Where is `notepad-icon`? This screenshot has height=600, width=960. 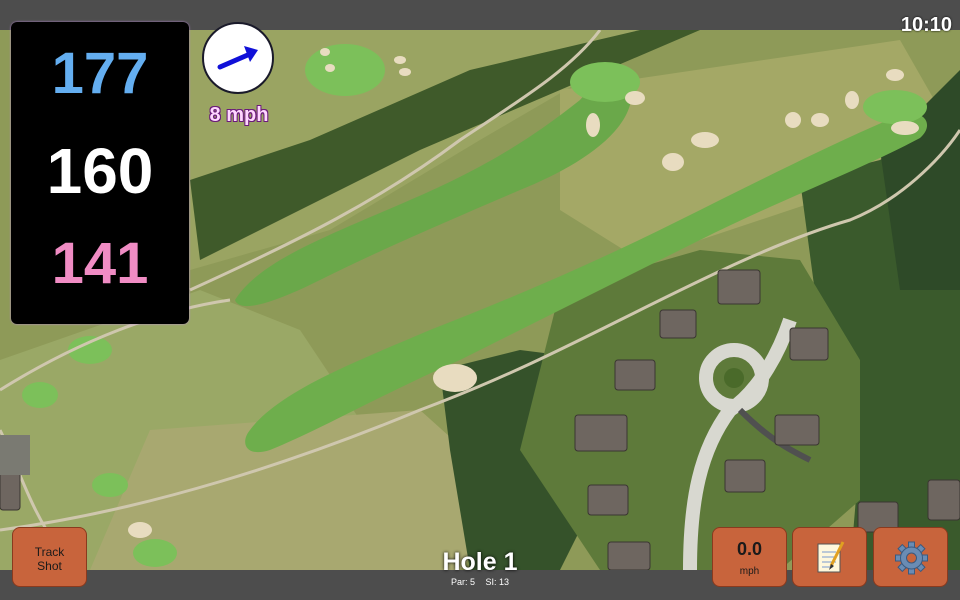 notepad-icon is located at coordinates (831, 557).